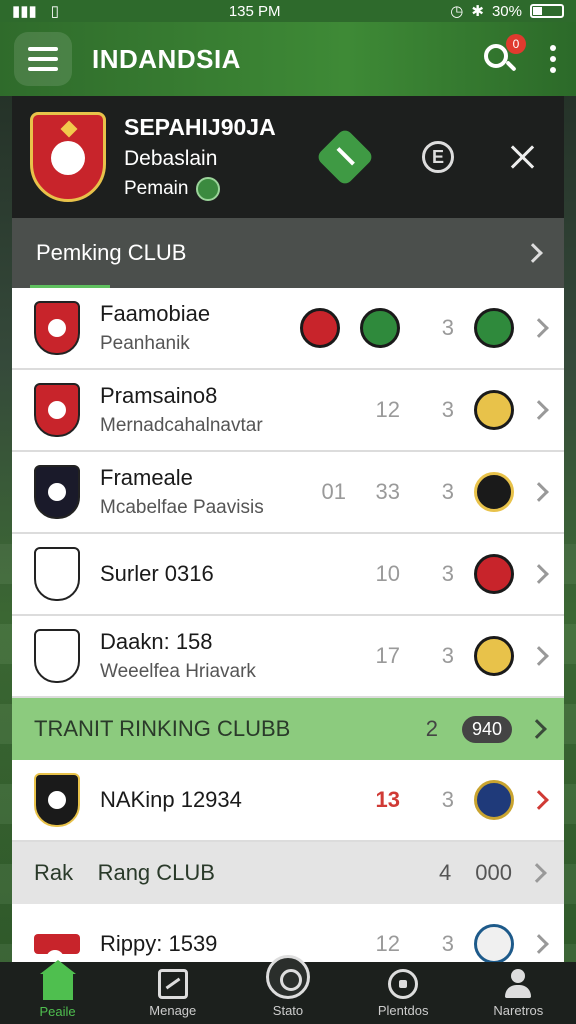 This screenshot has height=1024, width=576. Describe the element at coordinates (438, 157) in the screenshot. I see `info-icon: E` at that location.